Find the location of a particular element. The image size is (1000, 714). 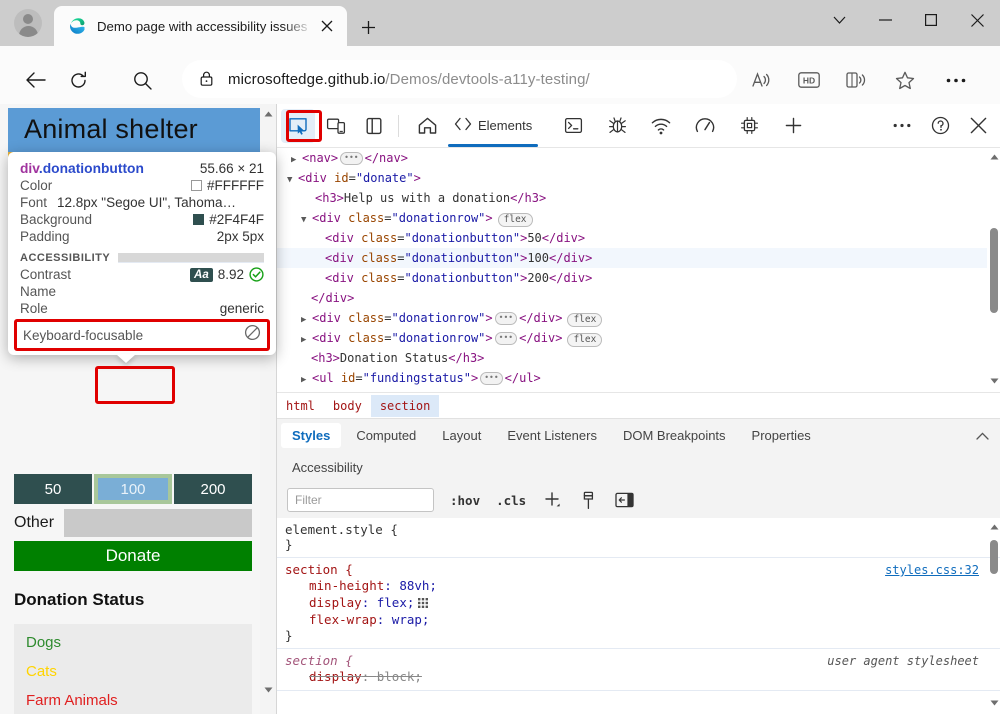

tab-styles: Styles is located at coordinates (311, 435).